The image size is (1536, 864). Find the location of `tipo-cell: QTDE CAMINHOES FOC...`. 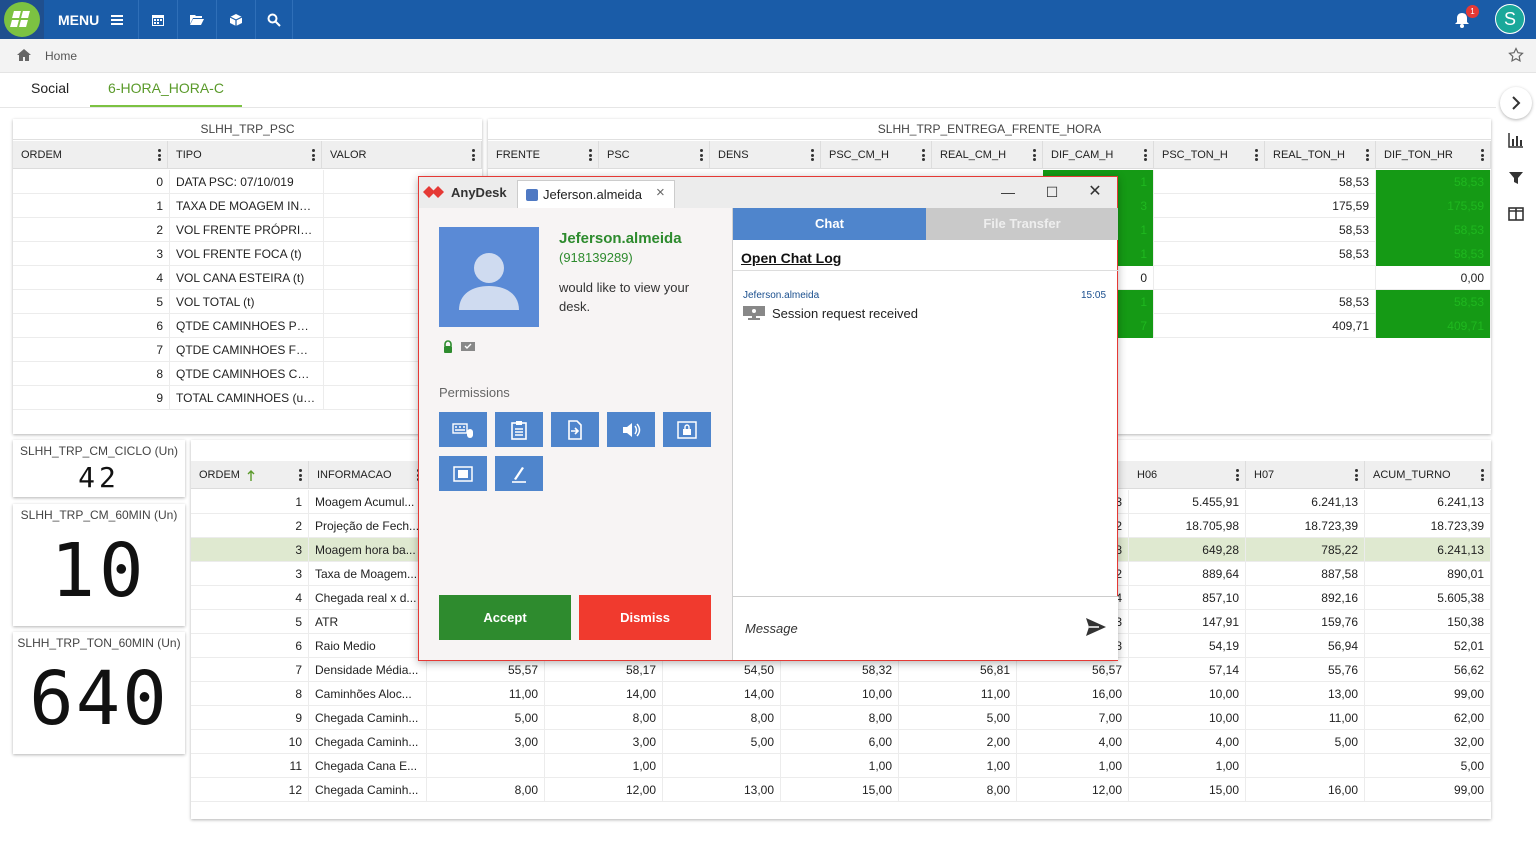

tipo-cell: QTDE CAMINHOES FOC... is located at coordinates (247, 350).